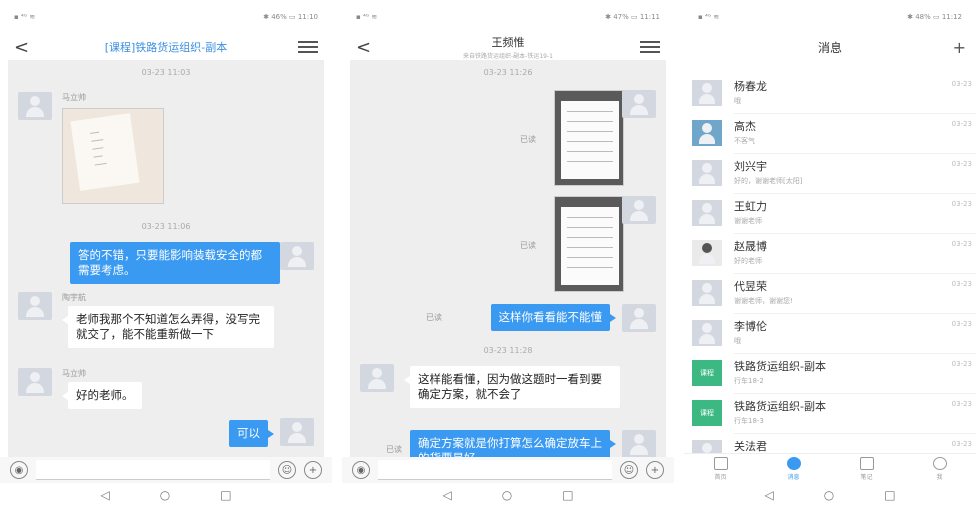  What do you see at coordinates (744, 141) in the screenshot?
I see `conversation-preview: 不客气` at bounding box center [744, 141].